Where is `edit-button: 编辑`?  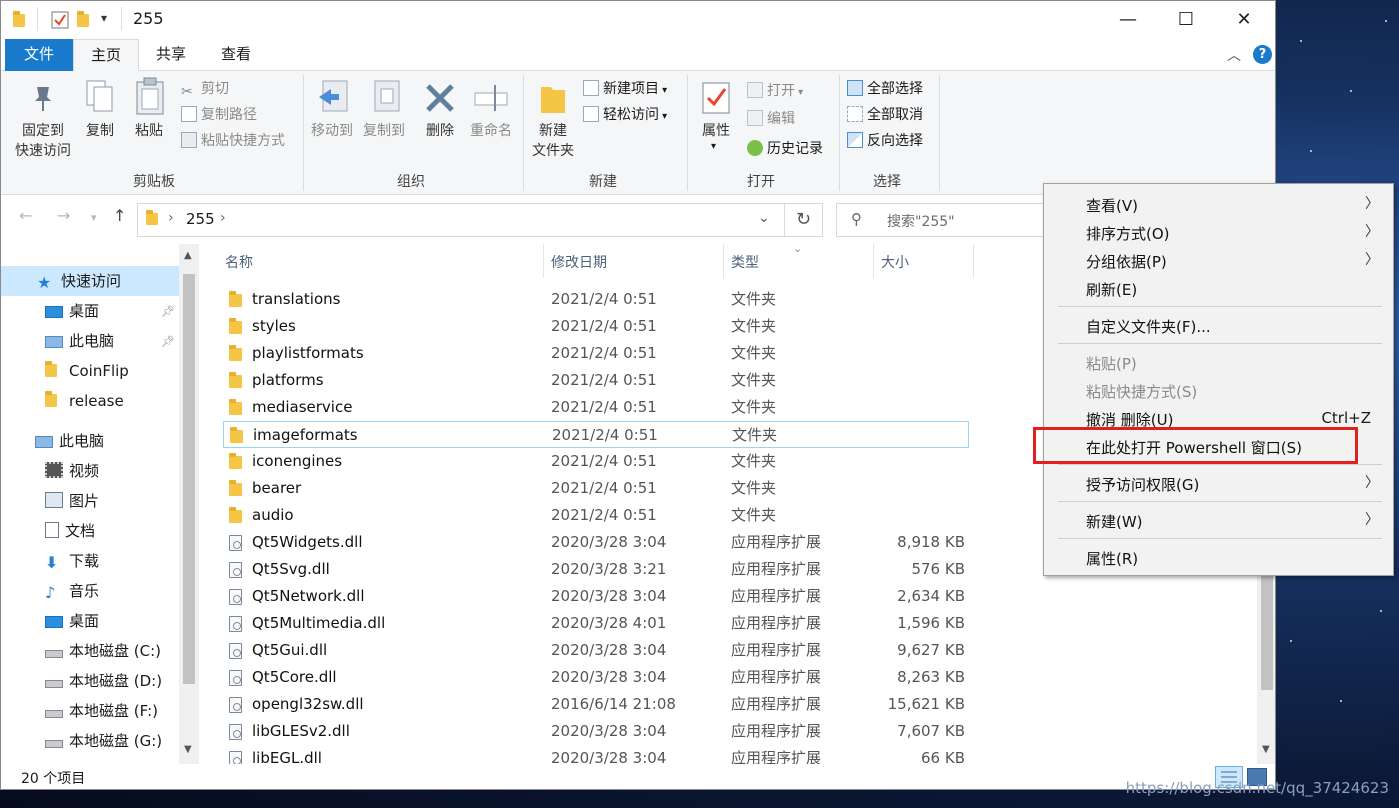
edit-button: 编辑 is located at coordinates (771, 119).